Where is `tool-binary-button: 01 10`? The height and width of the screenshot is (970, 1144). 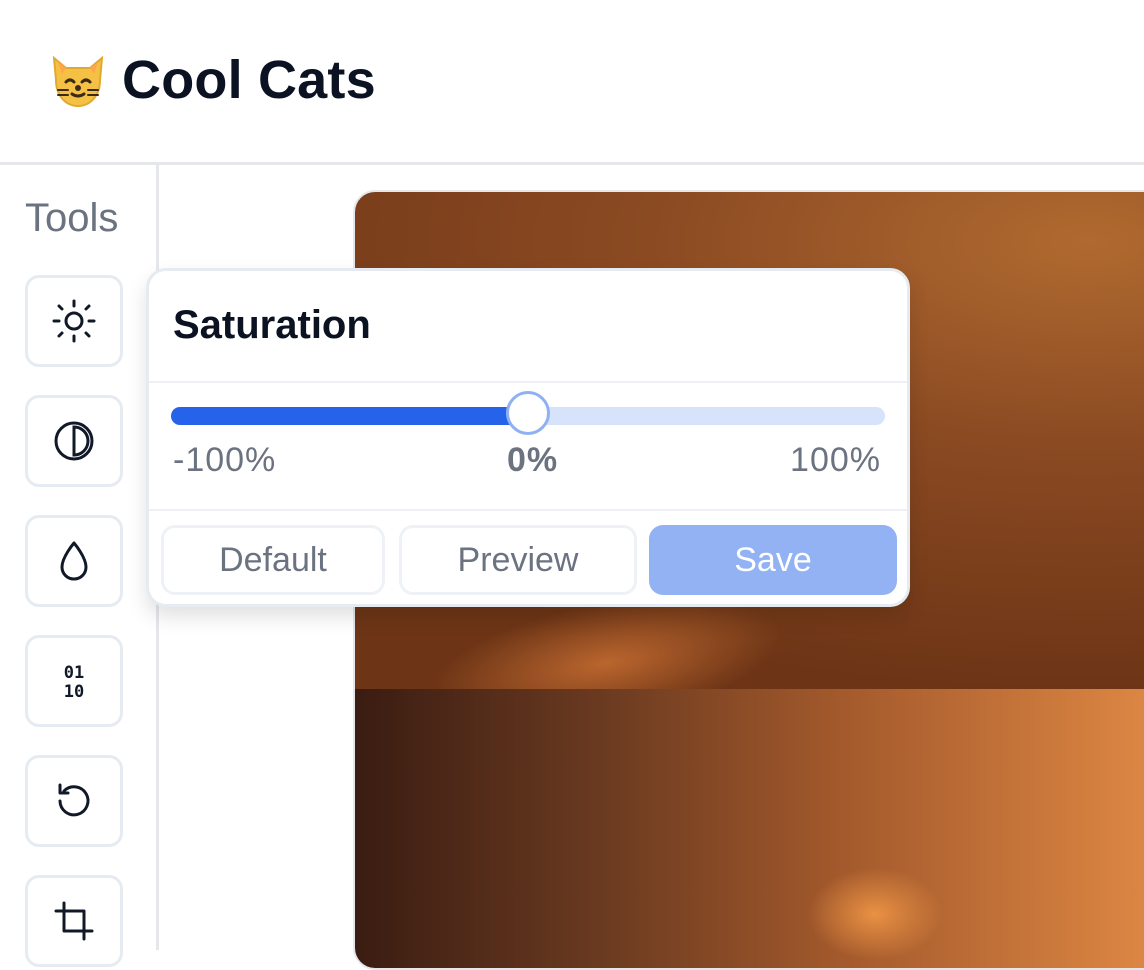
tool-binary-button: 01 10 is located at coordinates (74, 681).